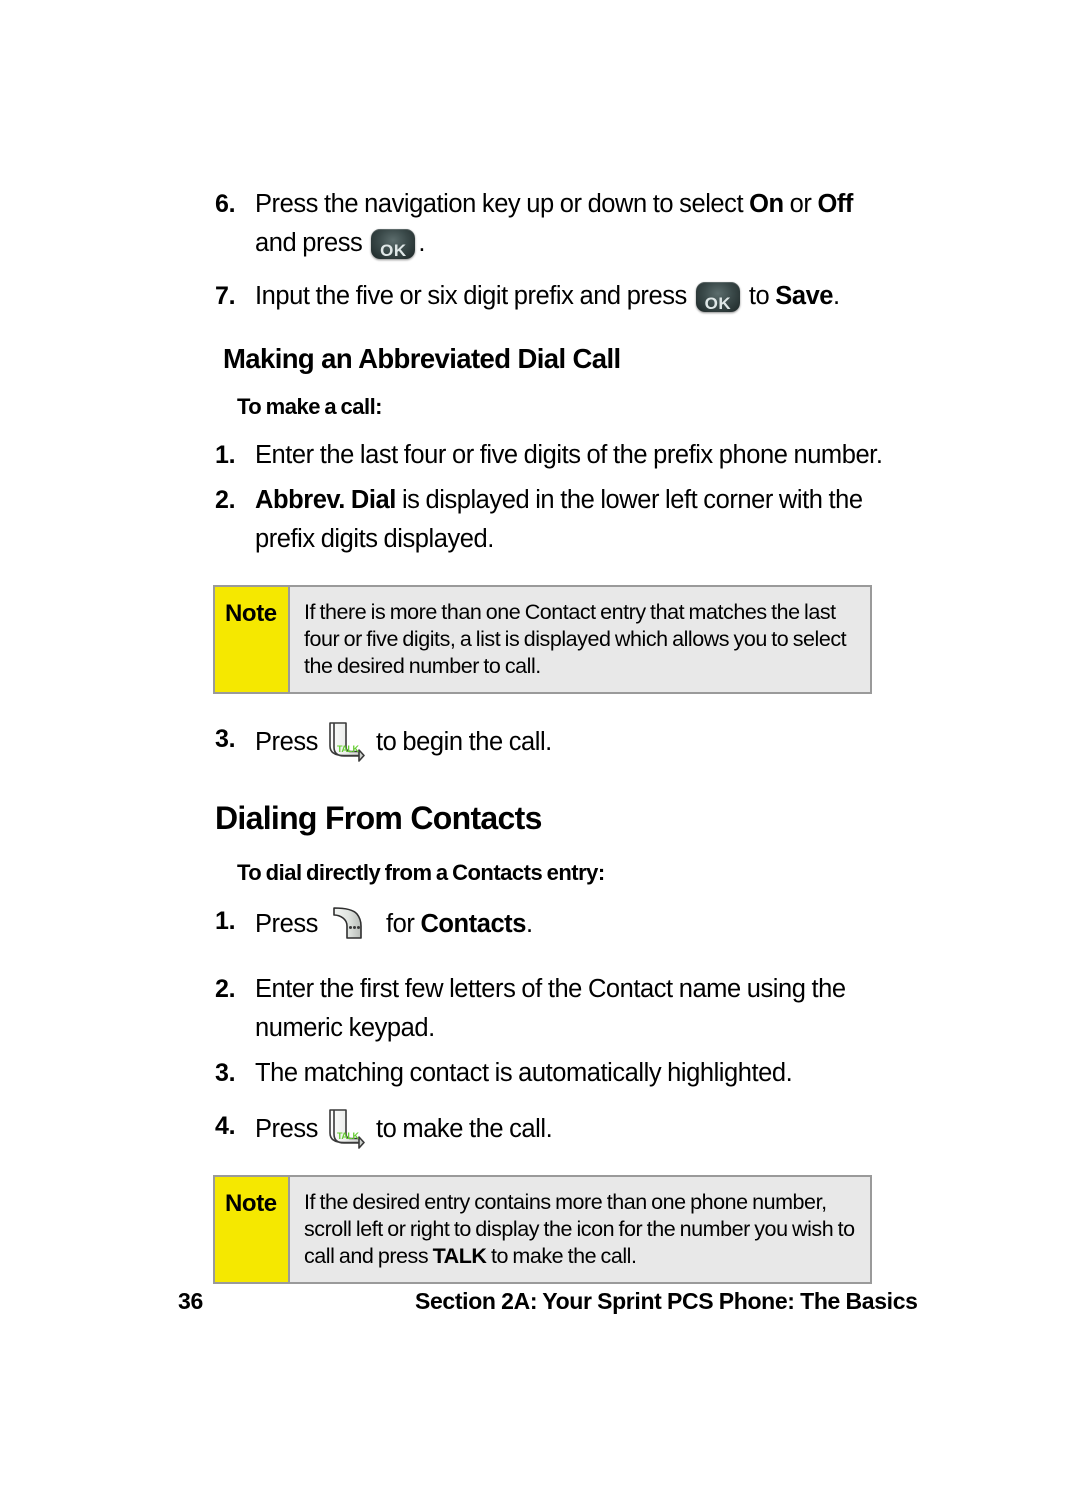 Image resolution: width=1080 pixels, height=1496 pixels. I want to click on step-number: 7., so click(225, 296).